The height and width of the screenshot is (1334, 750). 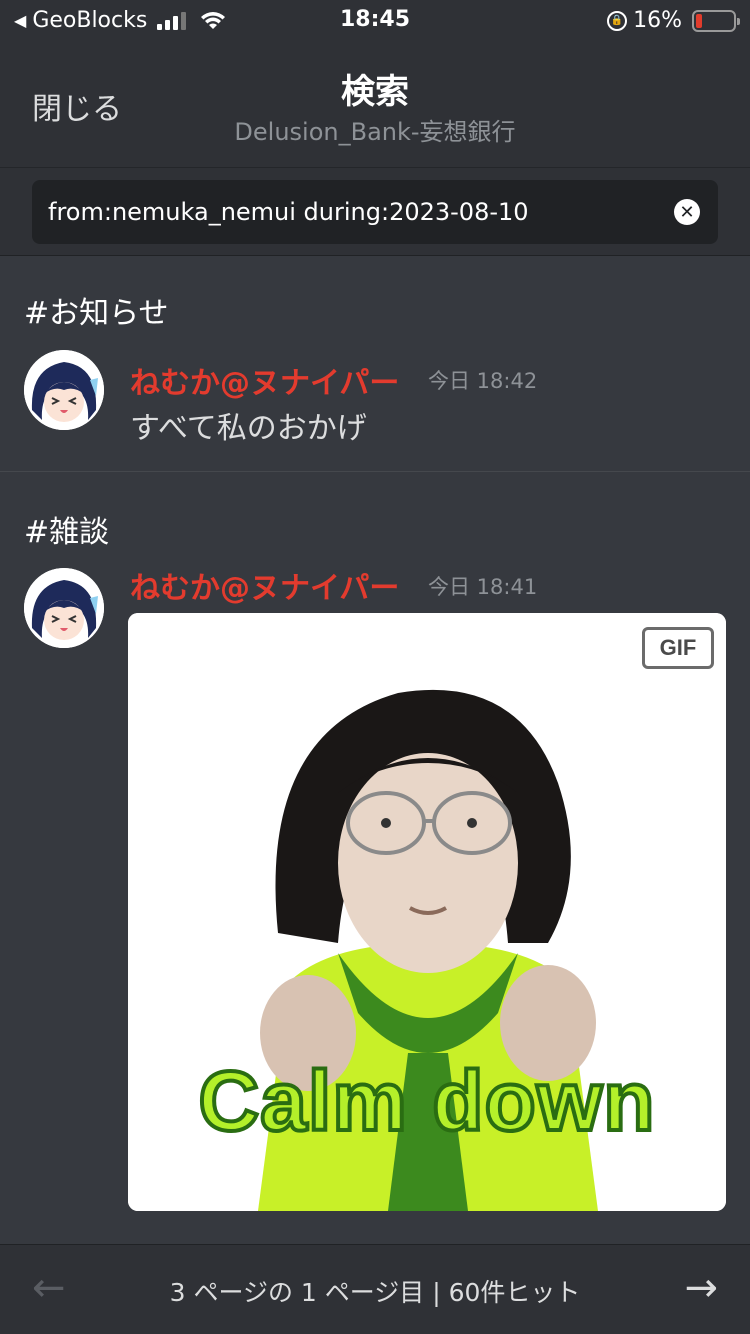 I want to click on gif-badge: GIF, so click(x=678, y=648).